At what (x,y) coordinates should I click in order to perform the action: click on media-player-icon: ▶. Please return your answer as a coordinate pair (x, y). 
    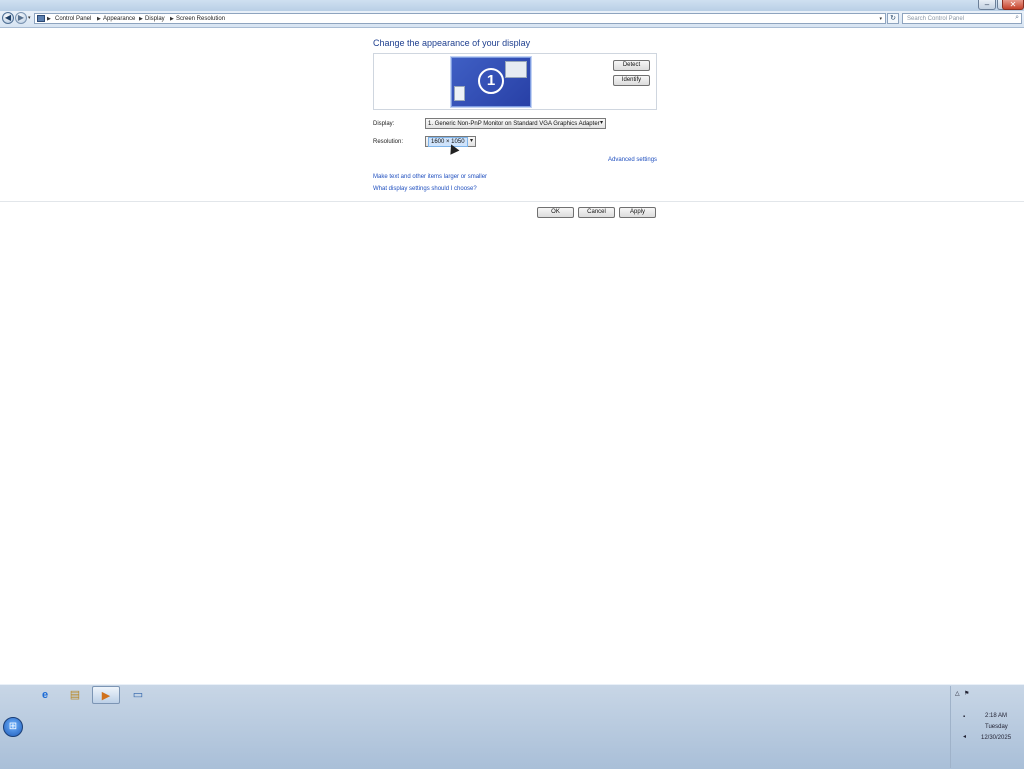
    Looking at the image, I should click on (106, 695).